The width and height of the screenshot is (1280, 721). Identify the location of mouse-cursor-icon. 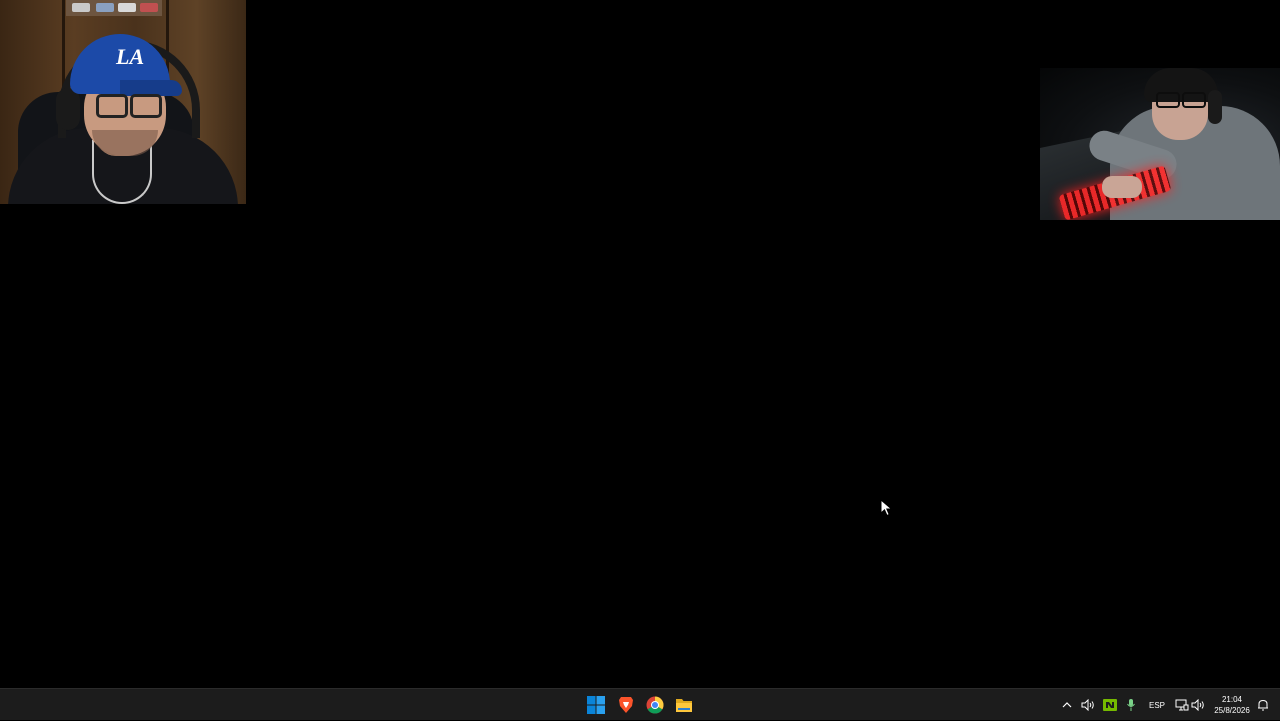
(886, 508).